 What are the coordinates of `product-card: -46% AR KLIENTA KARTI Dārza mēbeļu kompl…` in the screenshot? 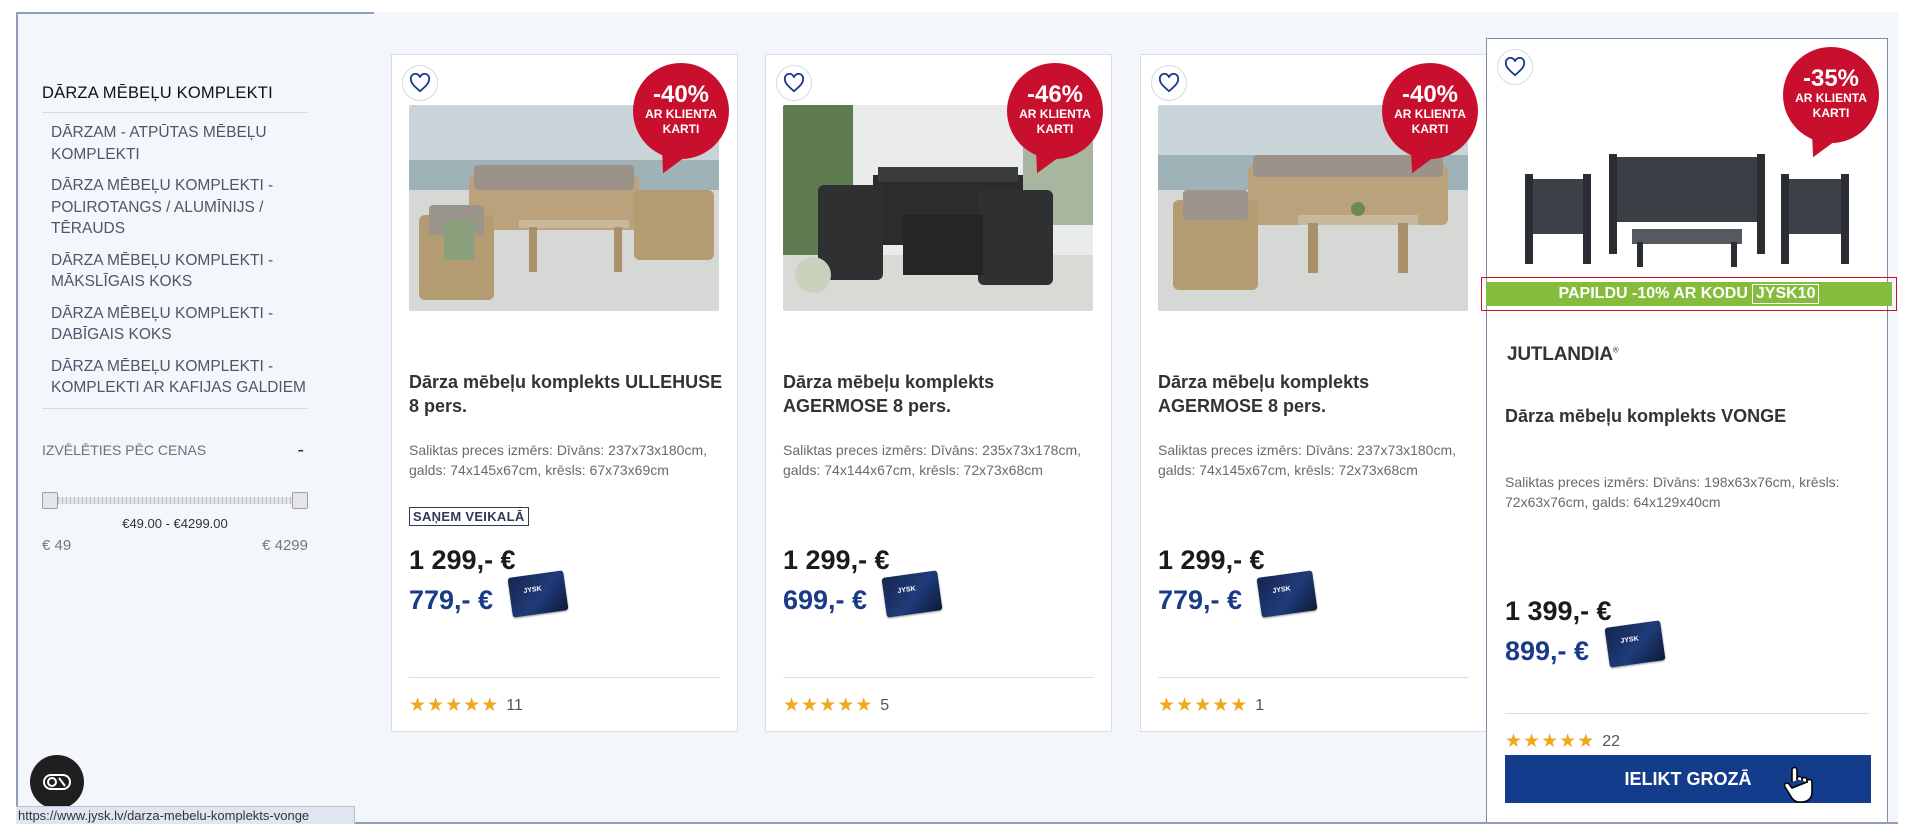 It's located at (938, 393).